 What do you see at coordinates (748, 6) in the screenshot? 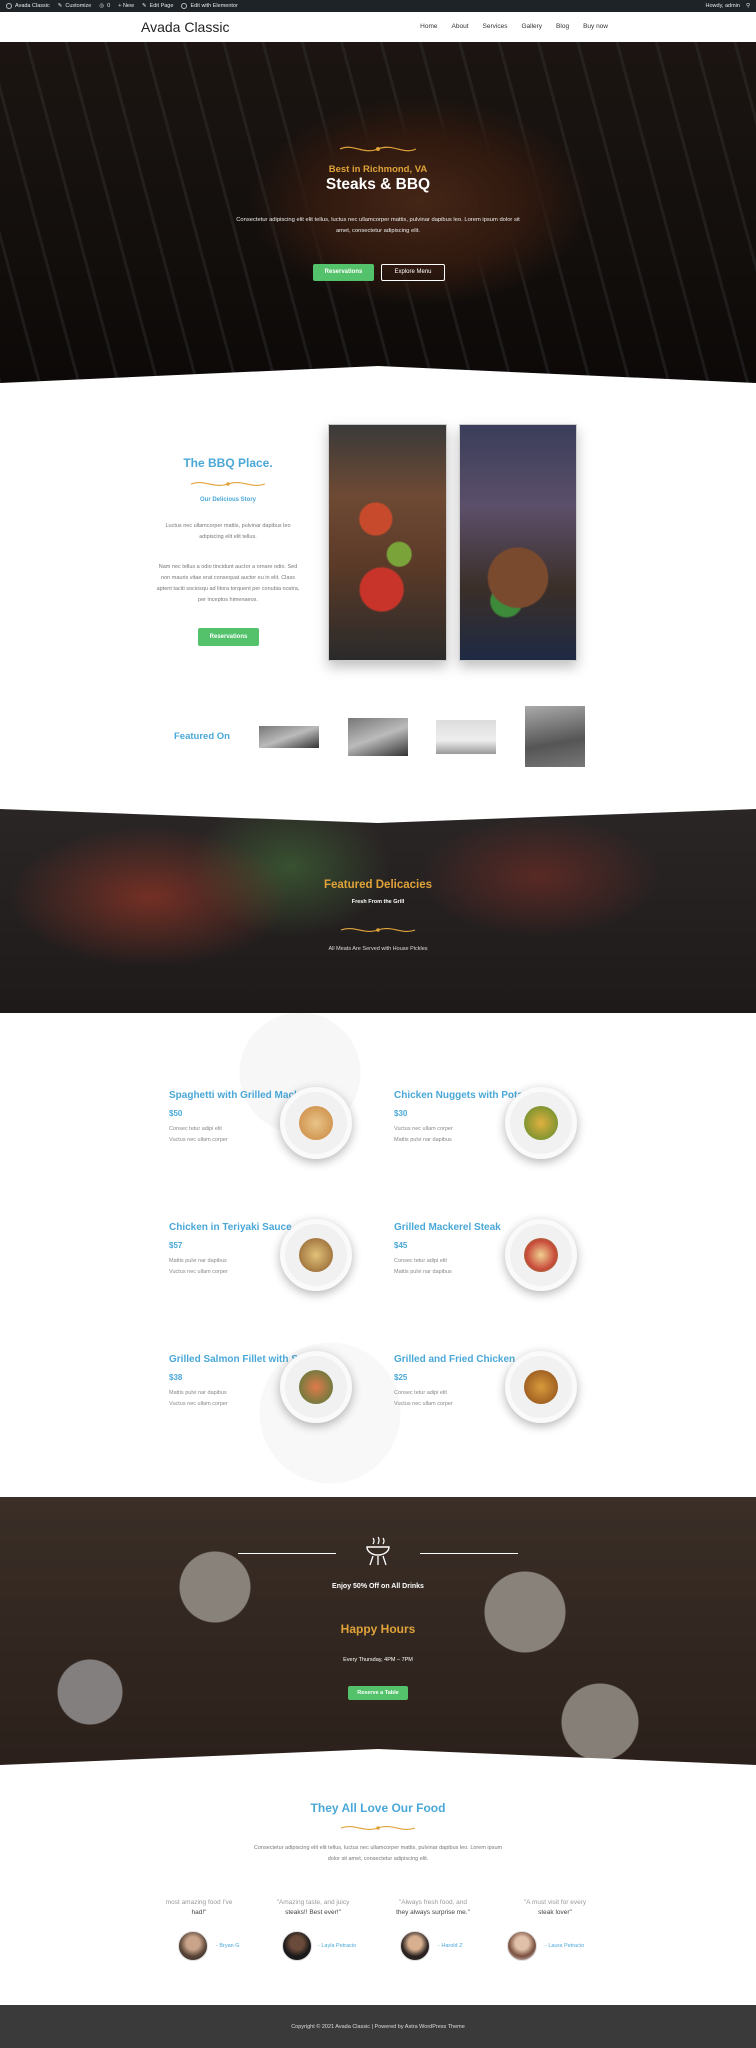
I see `search-icon: ⚲` at bounding box center [748, 6].